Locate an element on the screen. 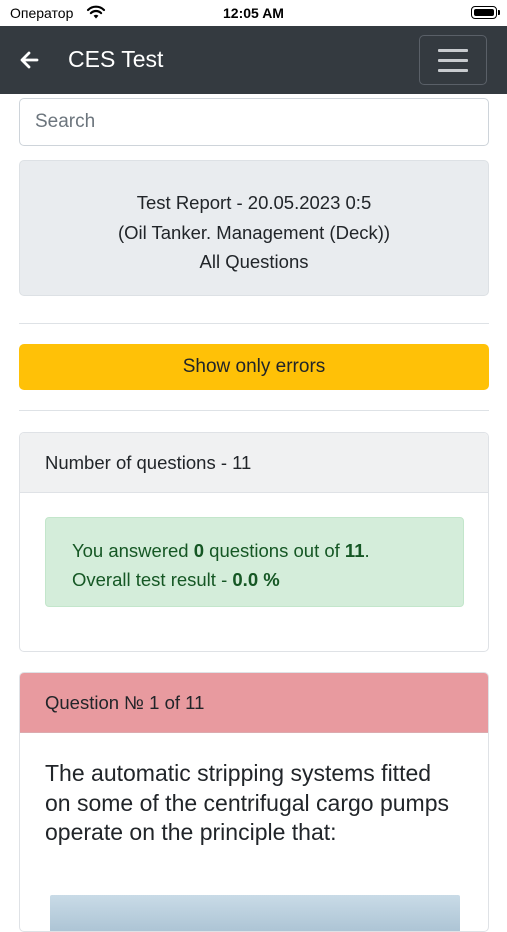  show-errors-button: Show only errors is located at coordinates (254, 367).